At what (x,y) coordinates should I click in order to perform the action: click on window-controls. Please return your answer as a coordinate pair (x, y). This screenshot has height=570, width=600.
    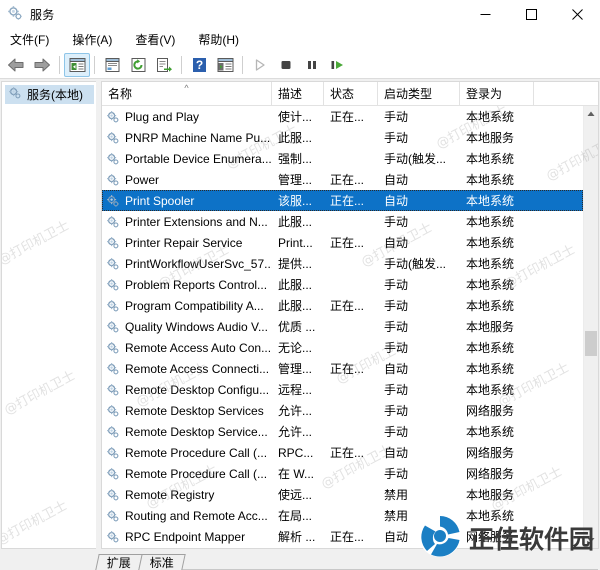
    Looking at the image, I should click on (531, 14).